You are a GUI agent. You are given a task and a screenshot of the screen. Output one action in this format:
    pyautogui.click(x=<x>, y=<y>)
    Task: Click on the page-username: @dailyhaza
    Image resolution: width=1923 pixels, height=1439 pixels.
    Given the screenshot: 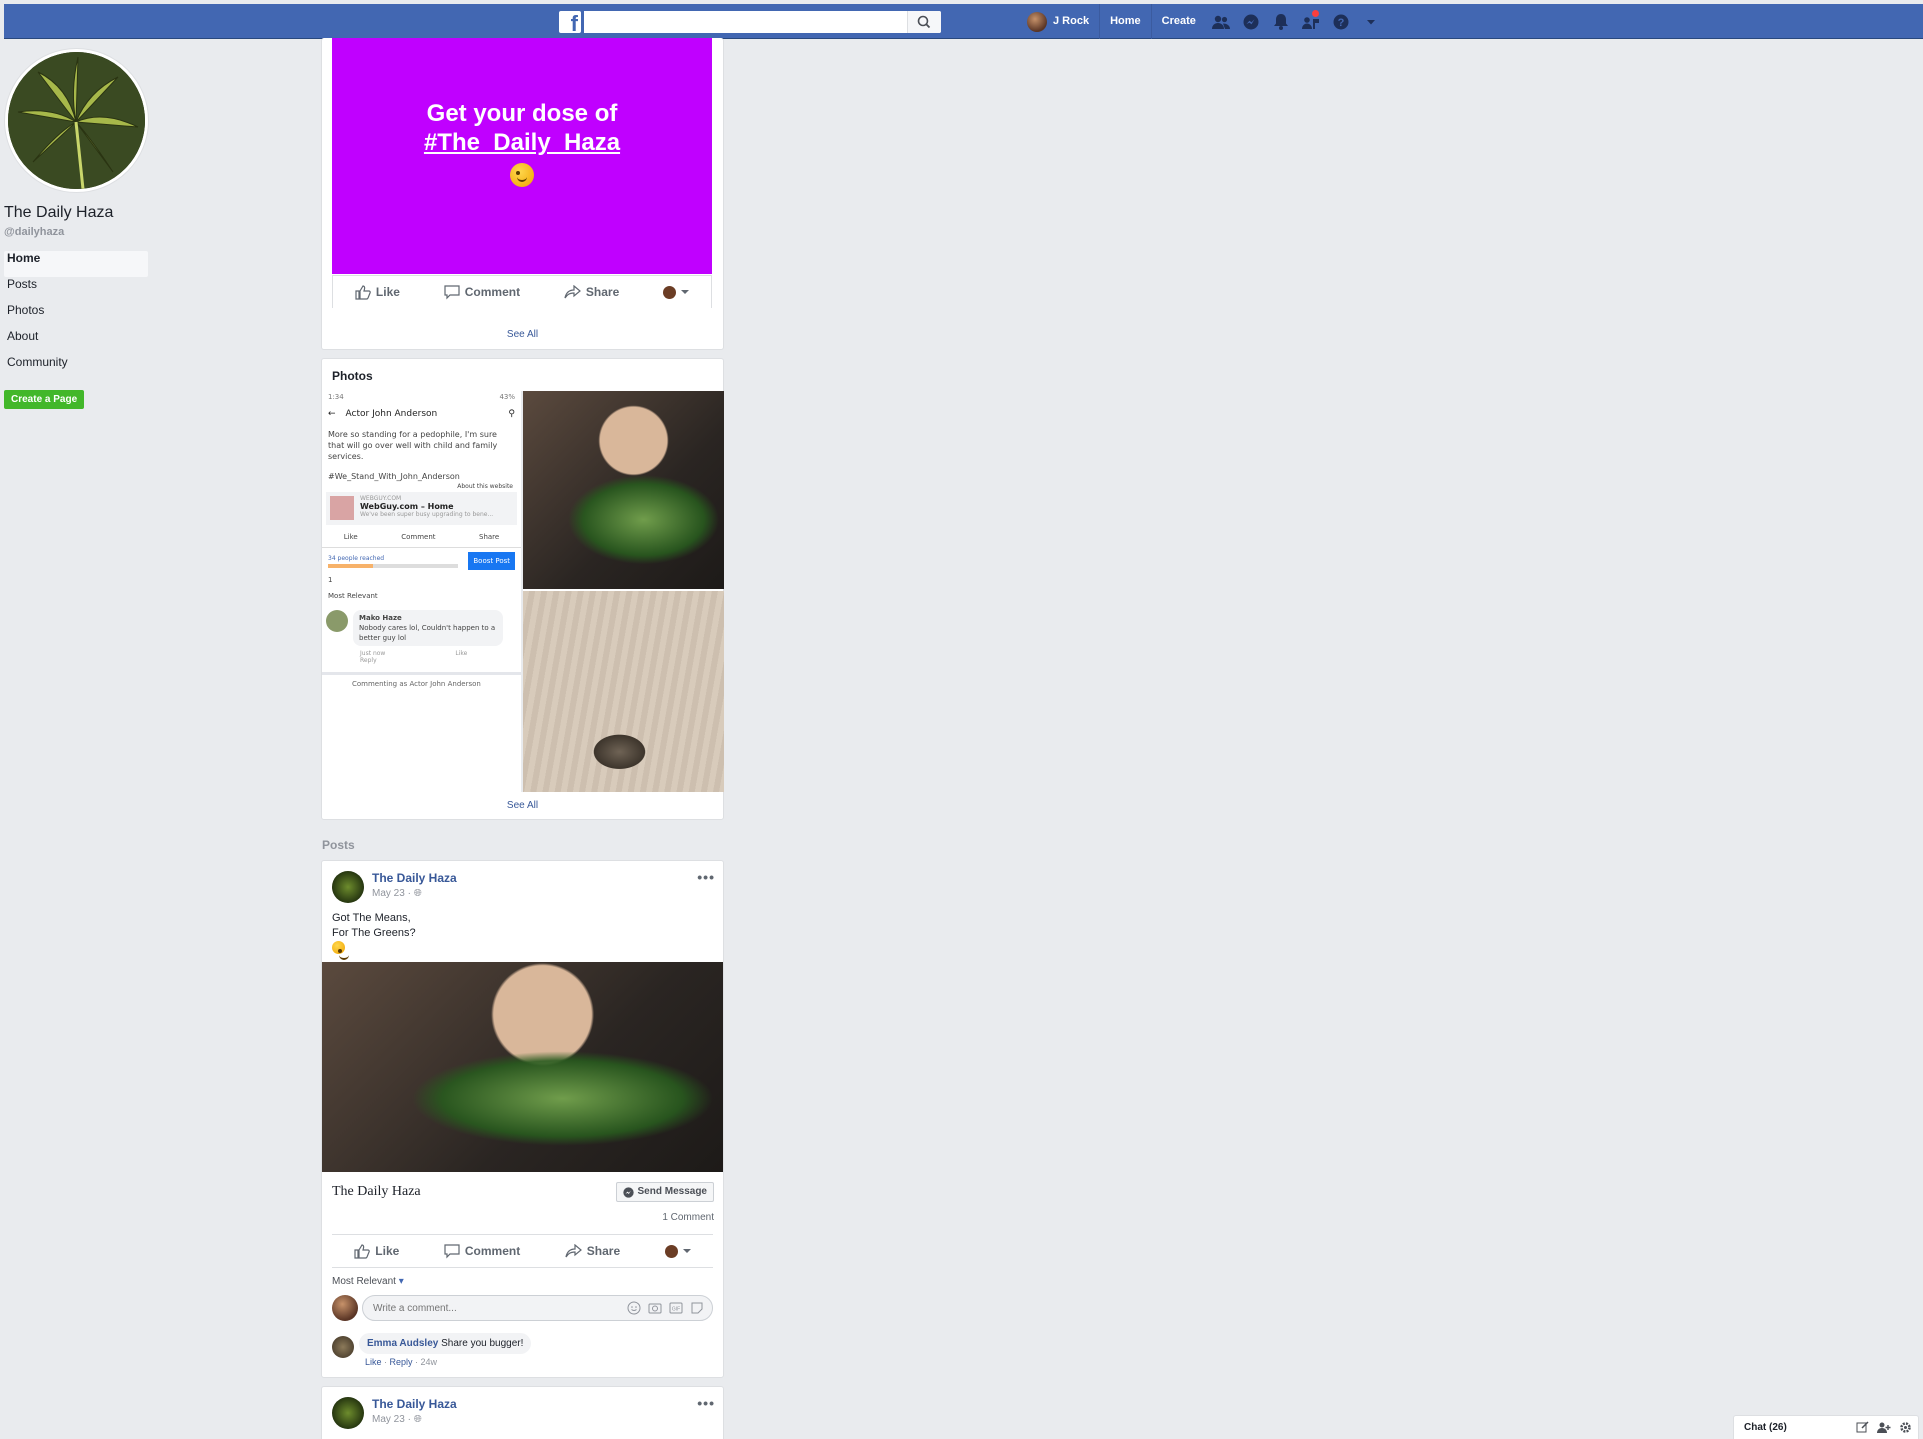 What is the action you would take?
    pyautogui.click(x=34, y=232)
    